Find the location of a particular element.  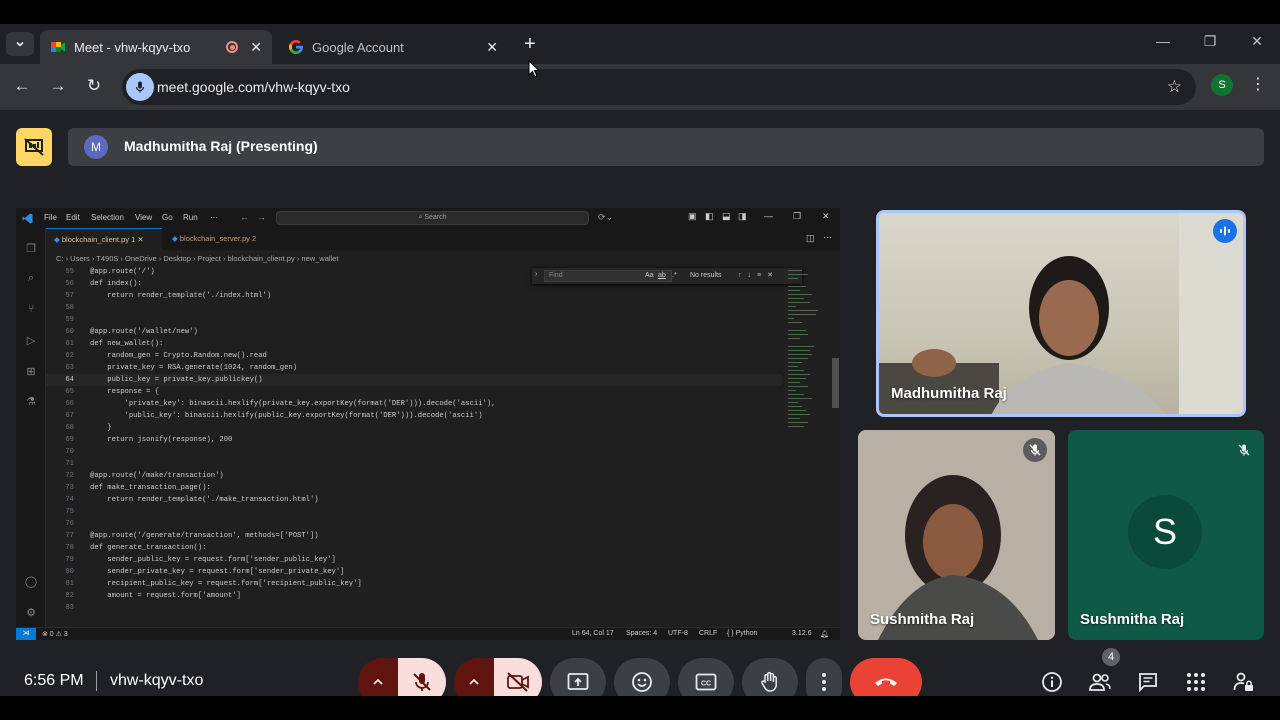

accounts-icon: ◯ is located at coordinates (31, 582).